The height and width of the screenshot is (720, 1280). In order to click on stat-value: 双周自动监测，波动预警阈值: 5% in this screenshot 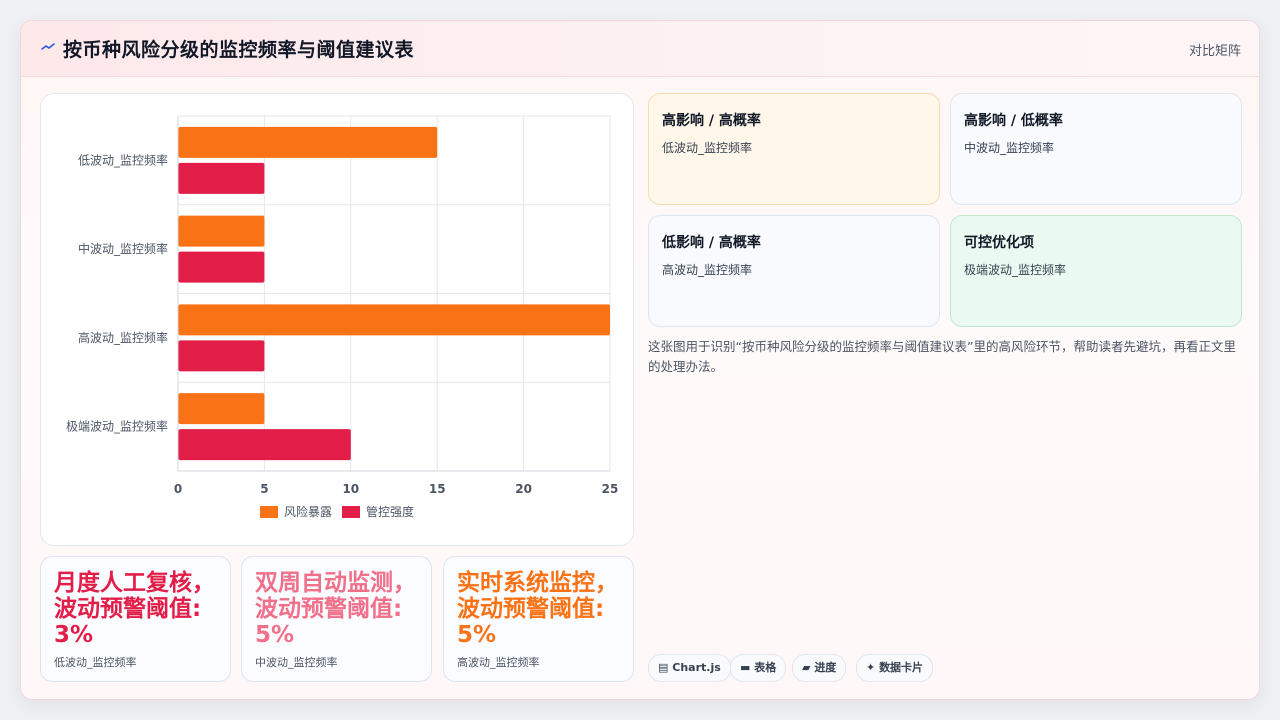, I will do `click(335, 609)`.